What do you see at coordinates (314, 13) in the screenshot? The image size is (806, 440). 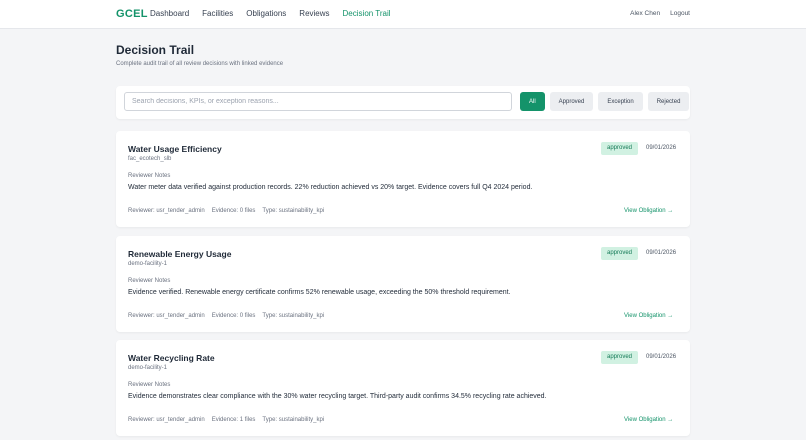 I see `nav-reviews: Reviews` at bounding box center [314, 13].